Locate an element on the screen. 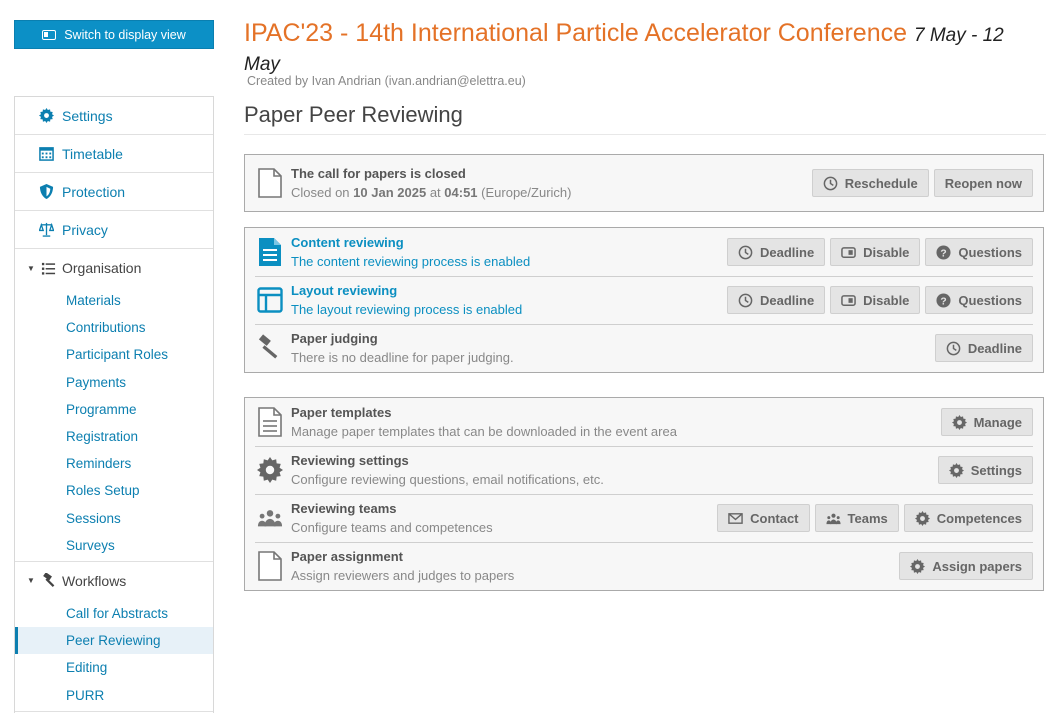 The width and height of the screenshot is (1046, 713). sidebar-group-label: Organisation is located at coordinates (102, 268).